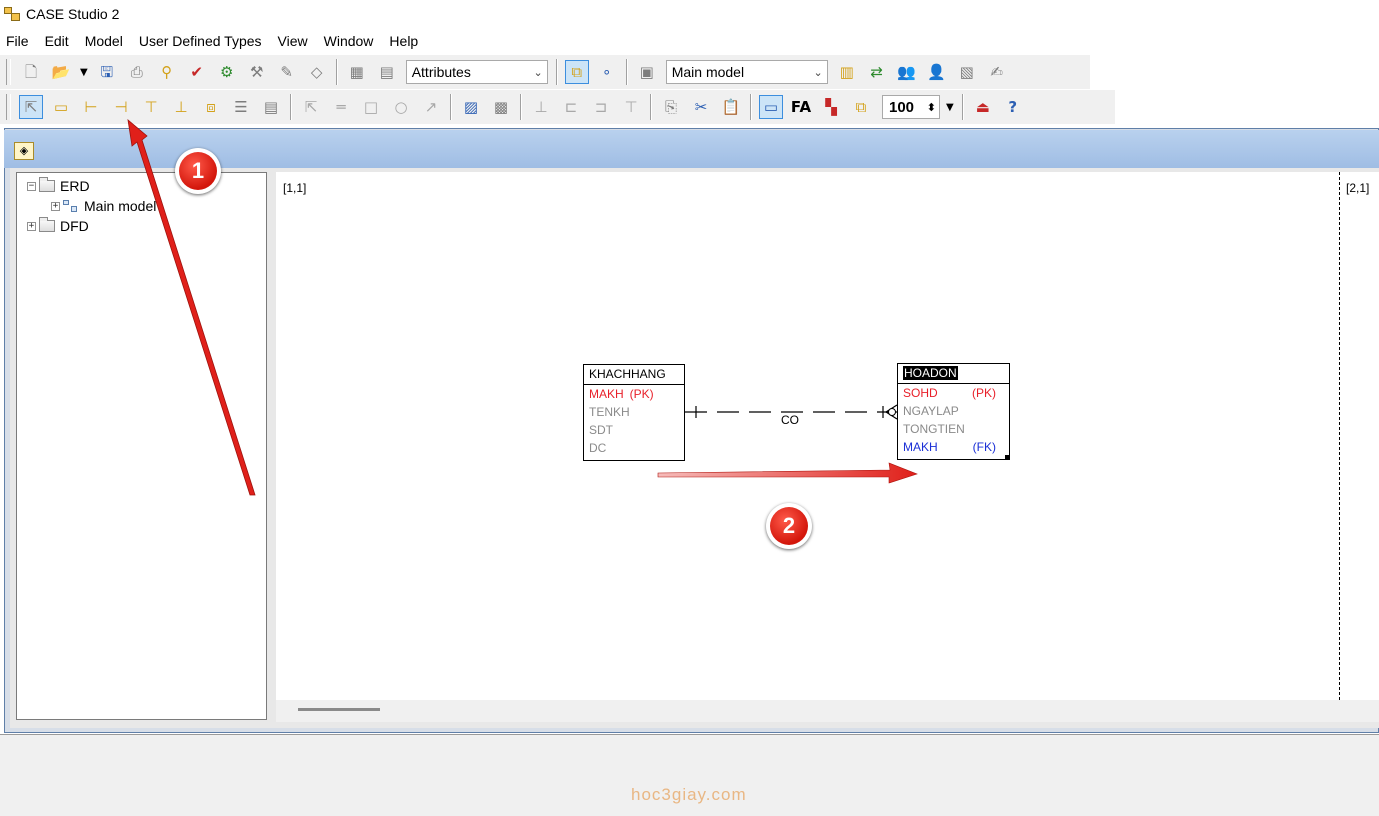 Image resolution: width=1379 pixels, height=816 pixels. I want to click on report-icon: ✎, so click(287, 72).